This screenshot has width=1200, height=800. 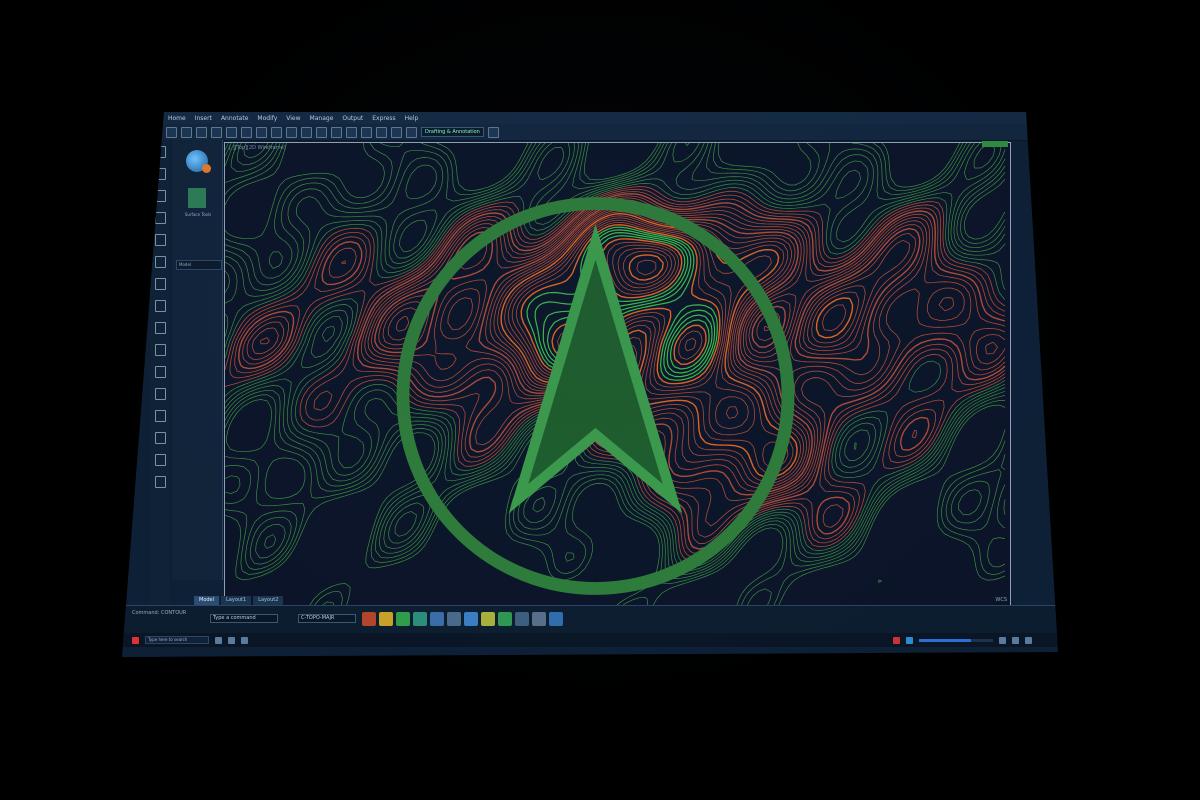 What do you see at coordinates (171, 132) in the screenshot?
I see `new-file-icon` at bounding box center [171, 132].